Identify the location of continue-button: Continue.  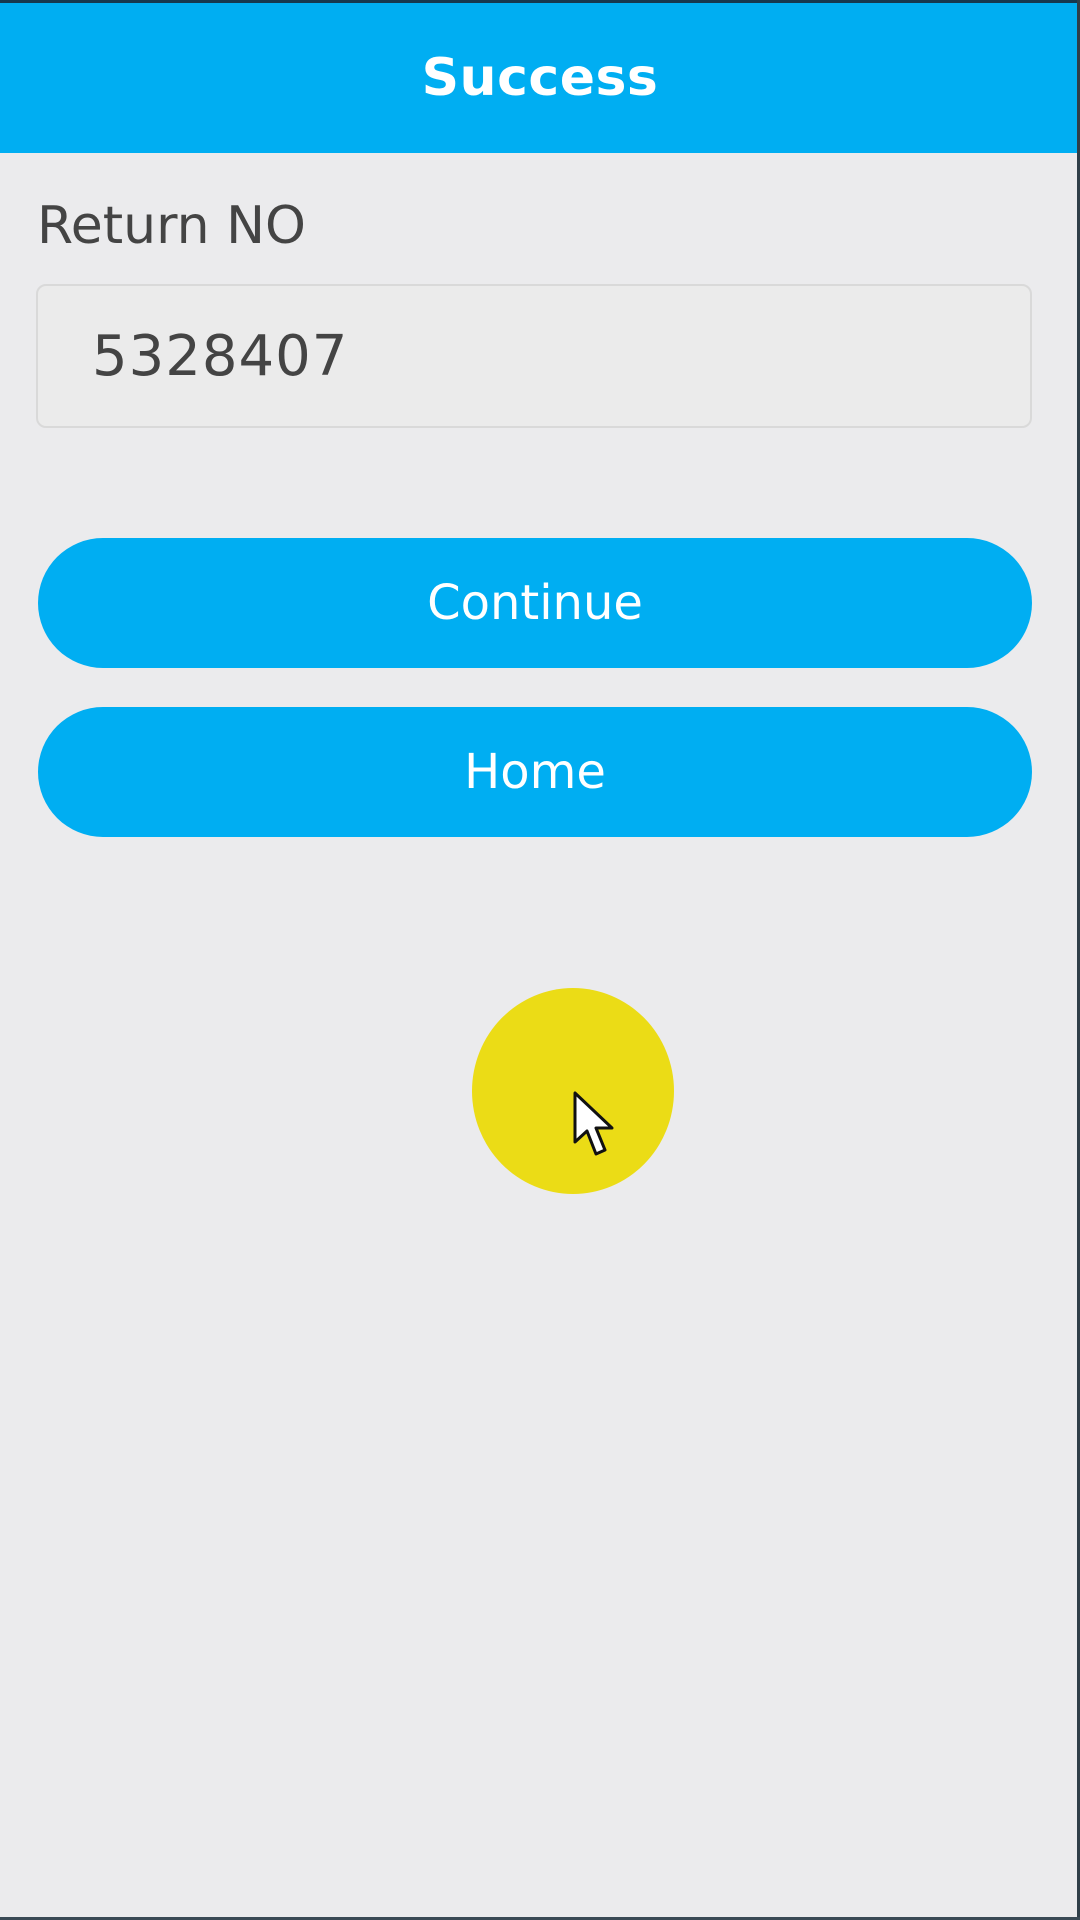
(535, 603).